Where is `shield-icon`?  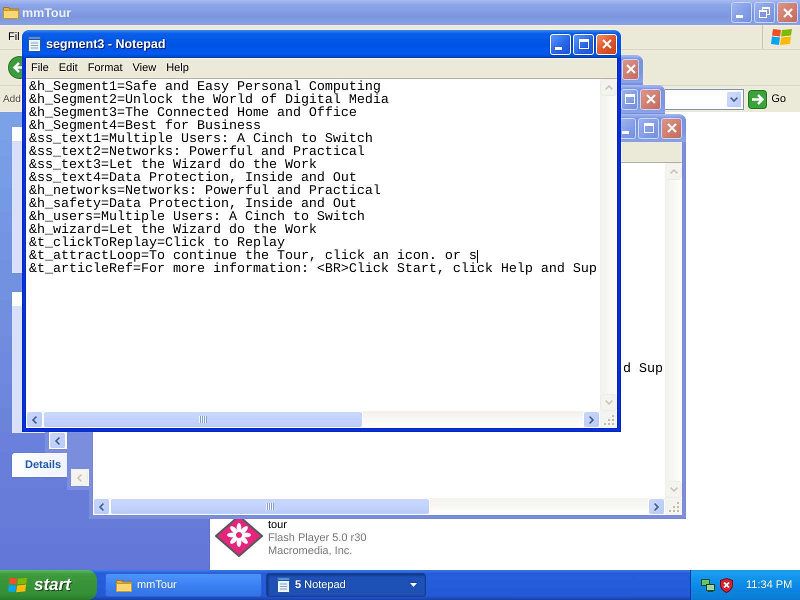 shield-icon is located at coordinates (726, 585).